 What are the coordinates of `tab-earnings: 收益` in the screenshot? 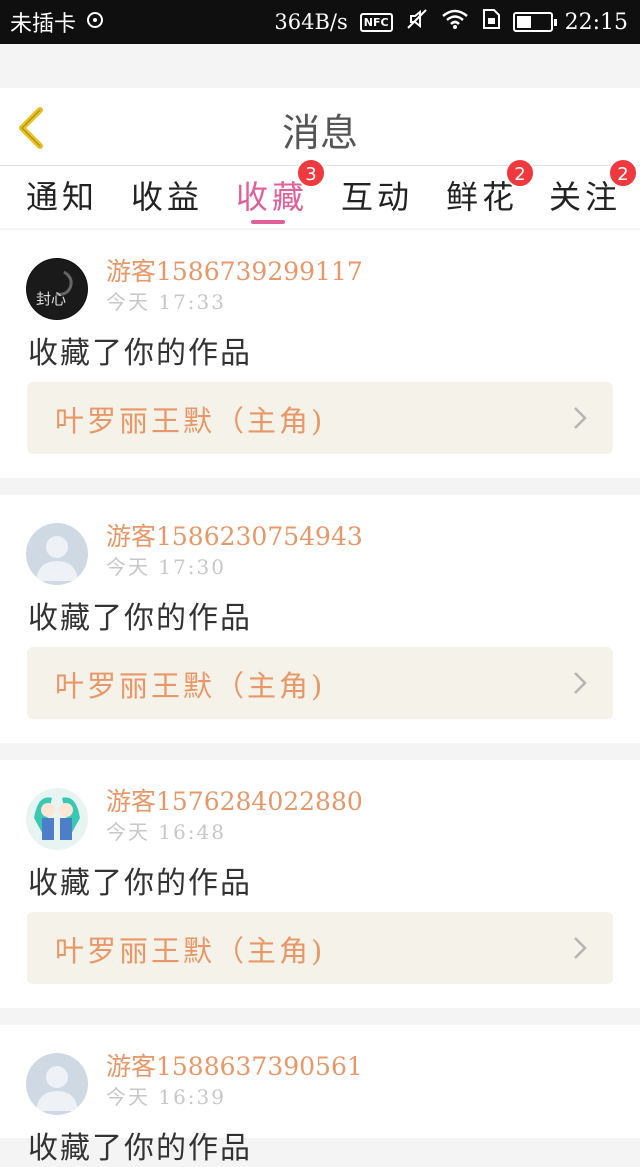 It's located at (167, 195).